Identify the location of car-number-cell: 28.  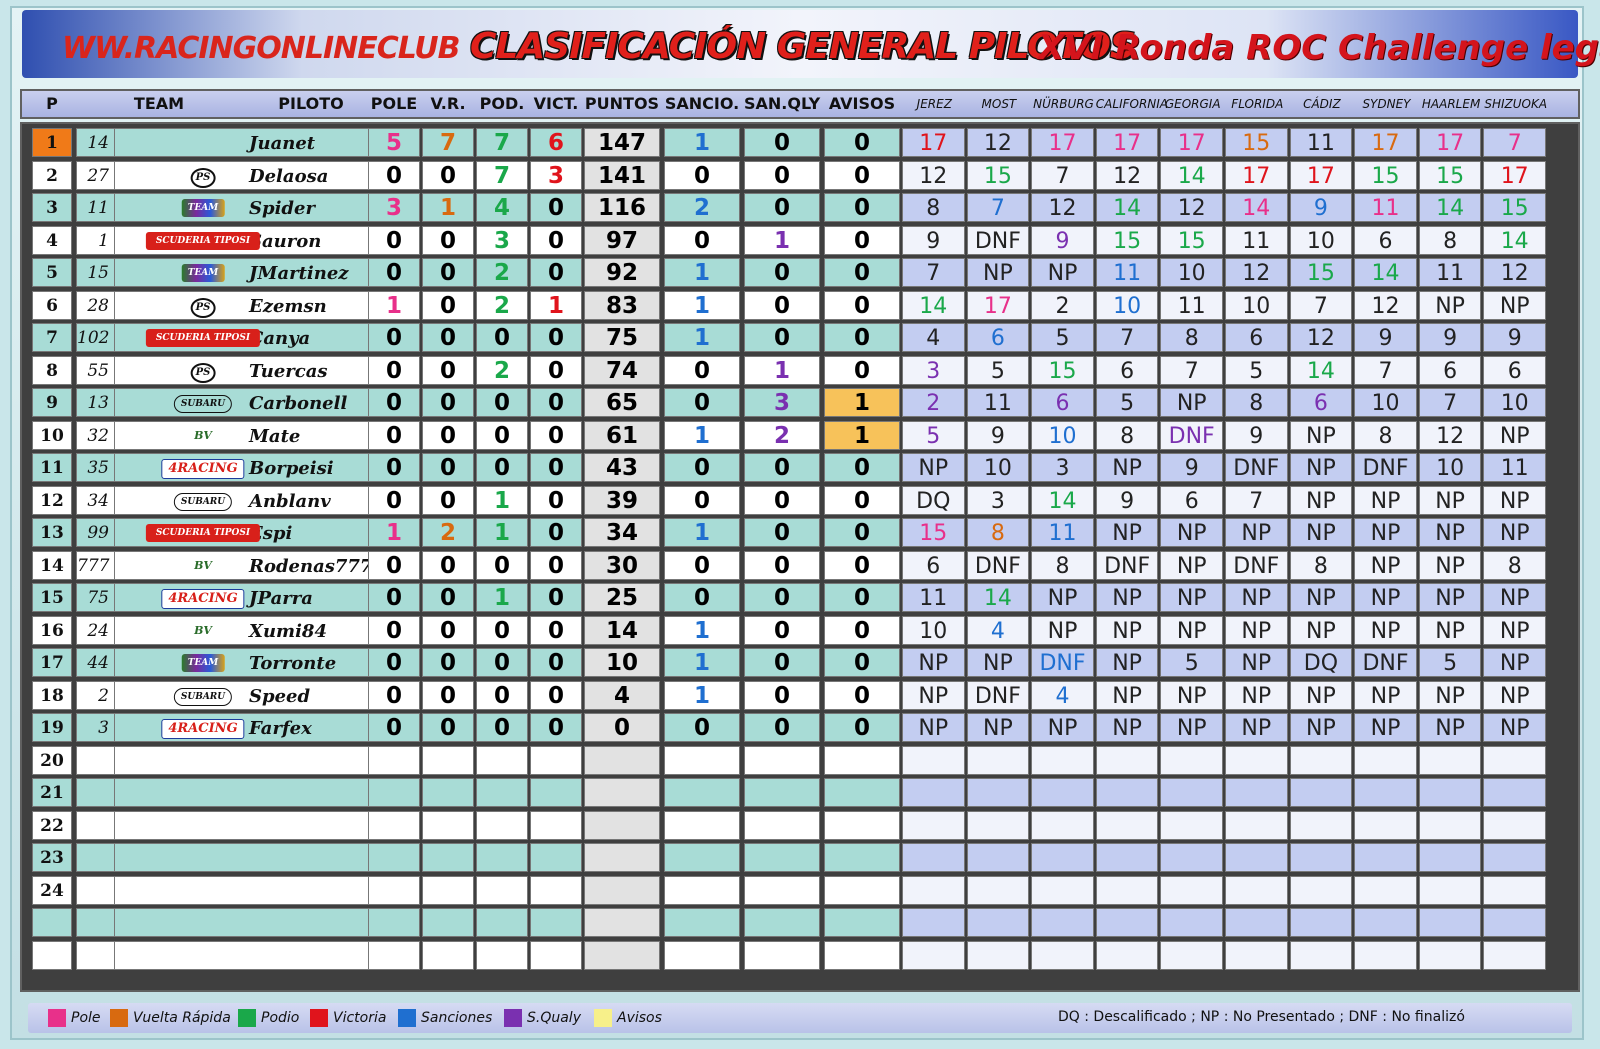
(96, 305).